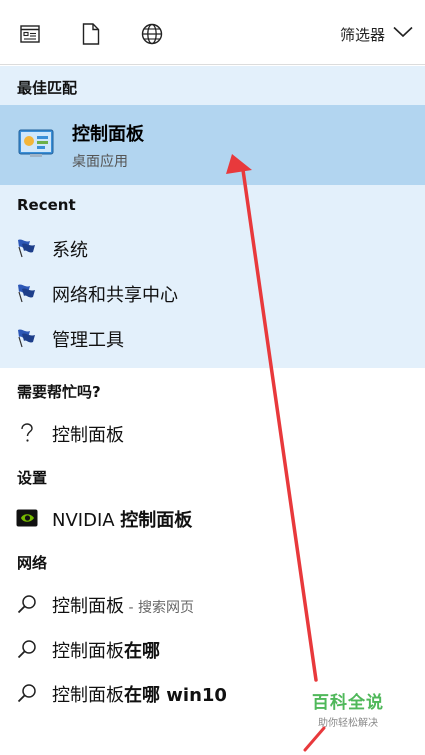 This screenshot has height=755, width=425. I want to click on recent-item-label: 管理工具, so click(88, 340).